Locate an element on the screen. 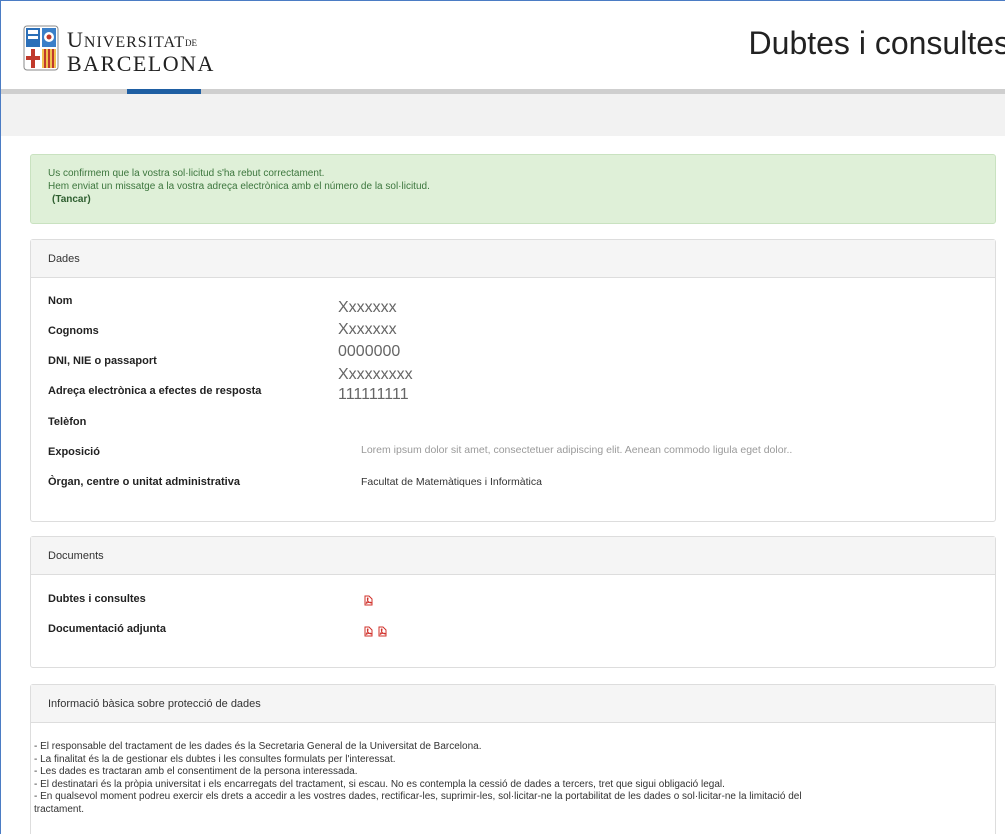  field-value-cognoms: Xxxxxxx is located at coordinates (367, 329).